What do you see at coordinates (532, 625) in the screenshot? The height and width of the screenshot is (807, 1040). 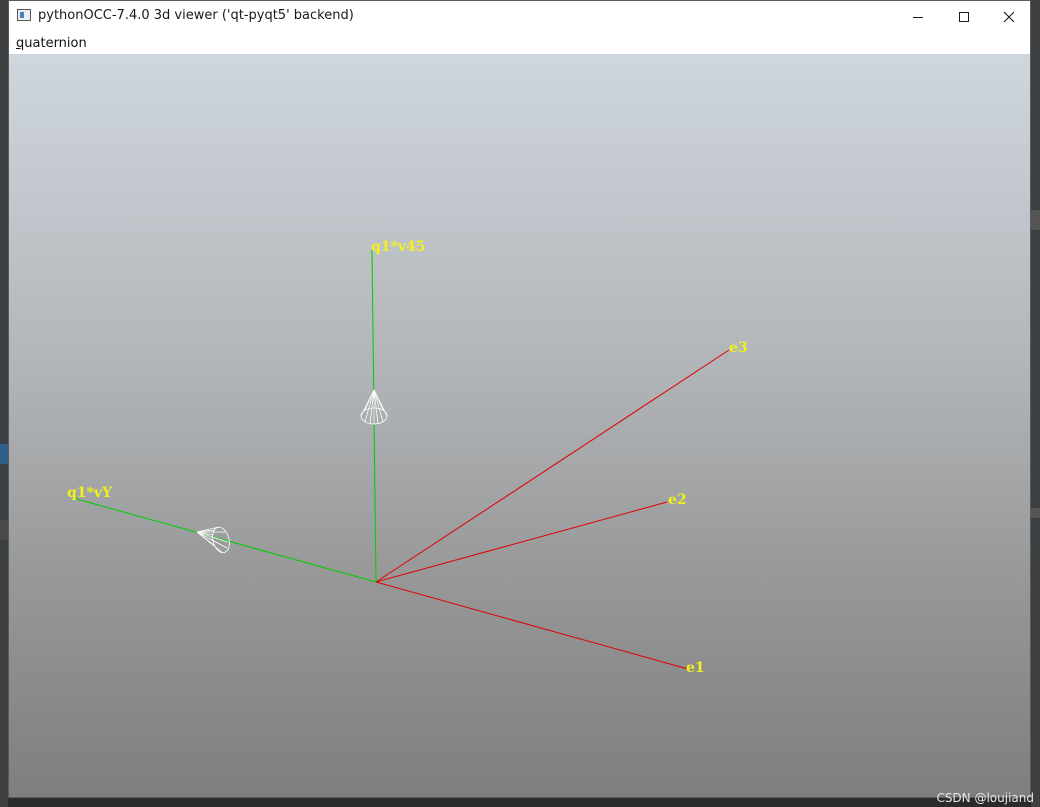 I see `axis-e1-line` at bounding box center [532, 625].